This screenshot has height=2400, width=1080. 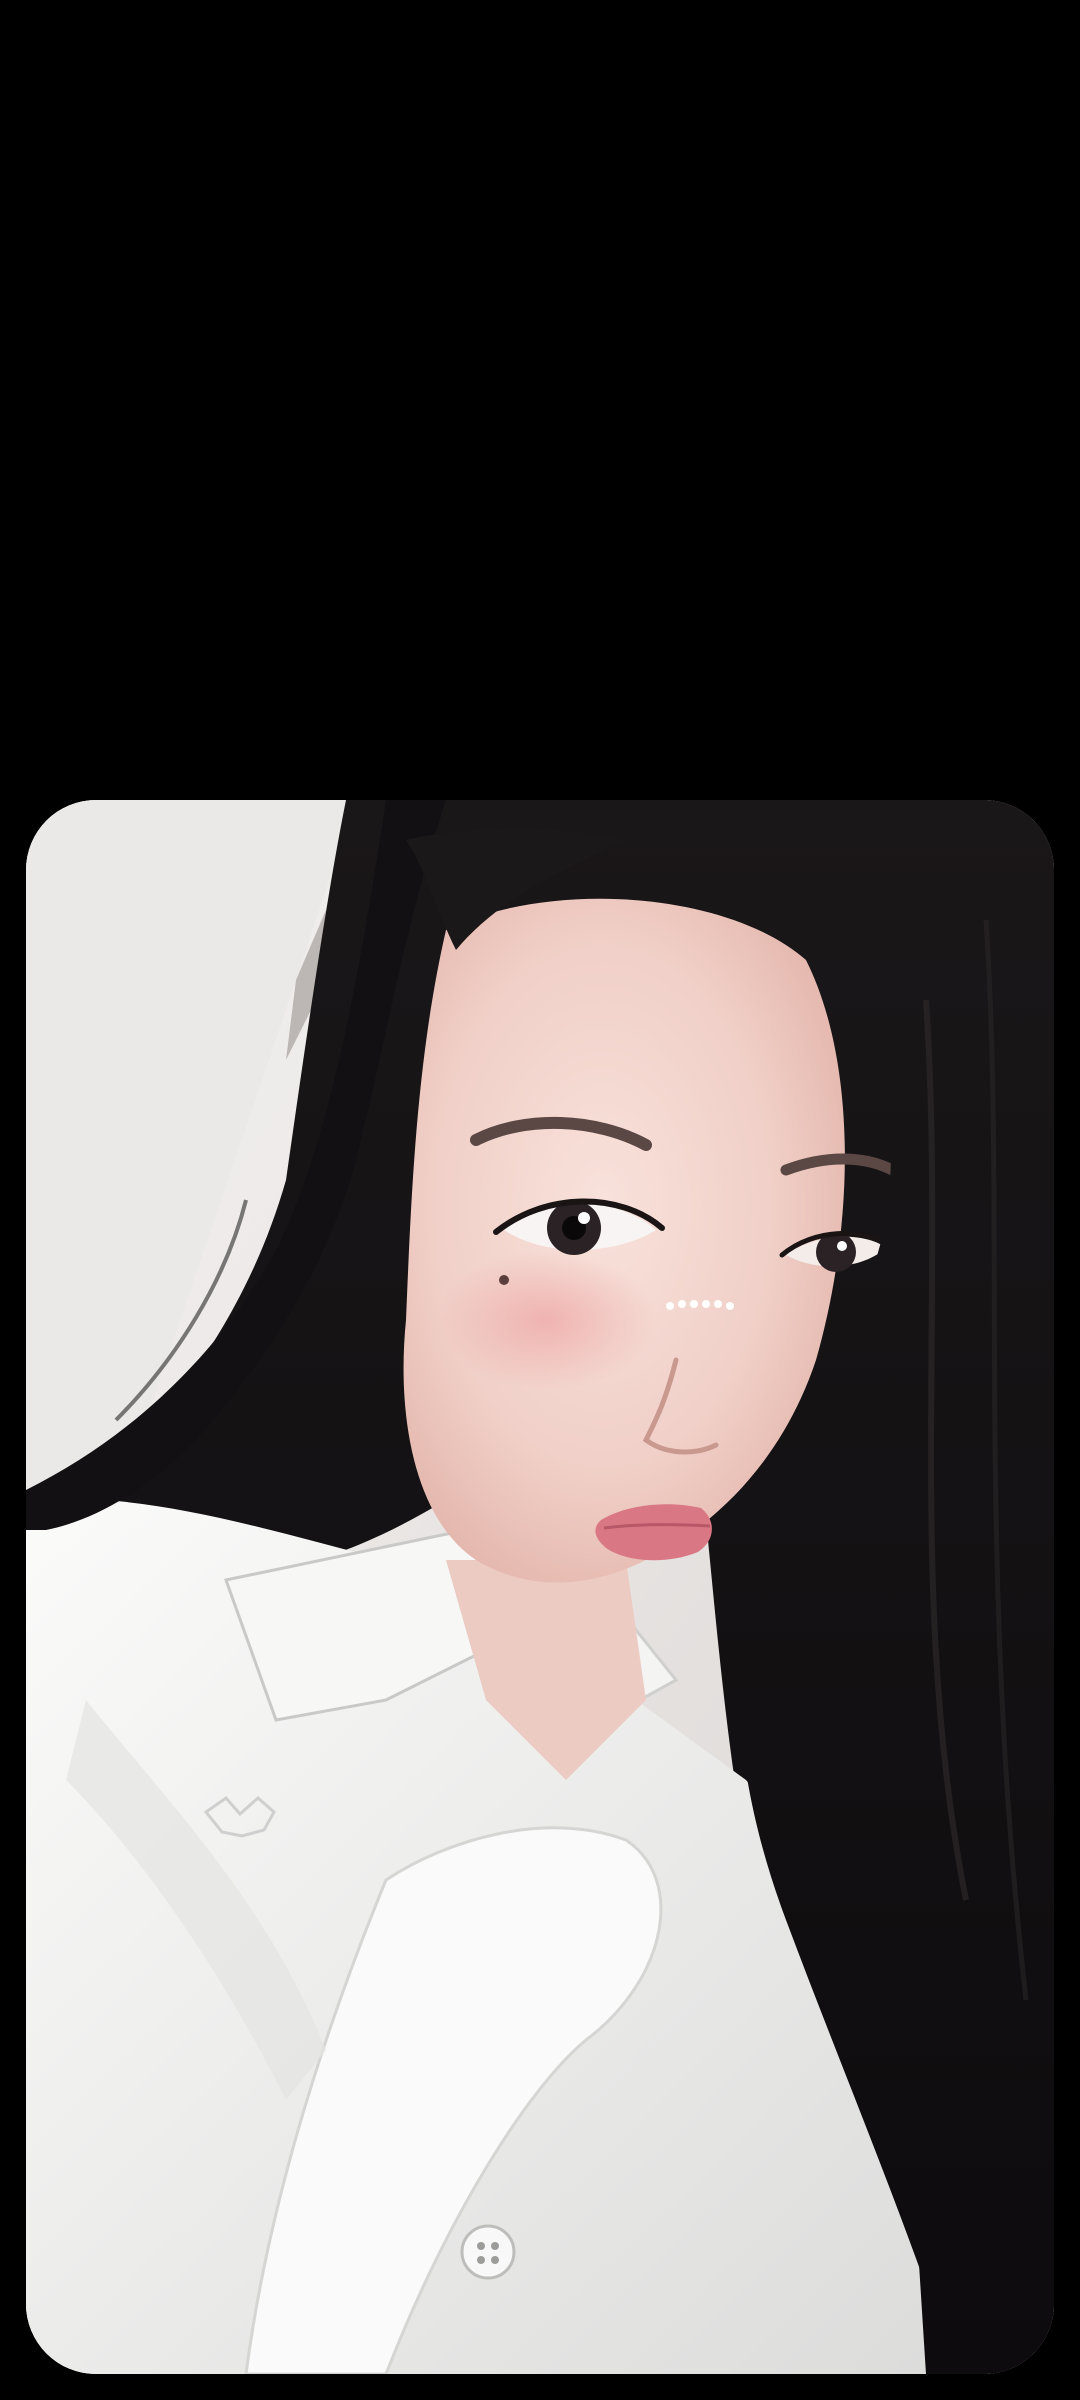 I want to click on beauty-mark, so click(x=504, y=1280).